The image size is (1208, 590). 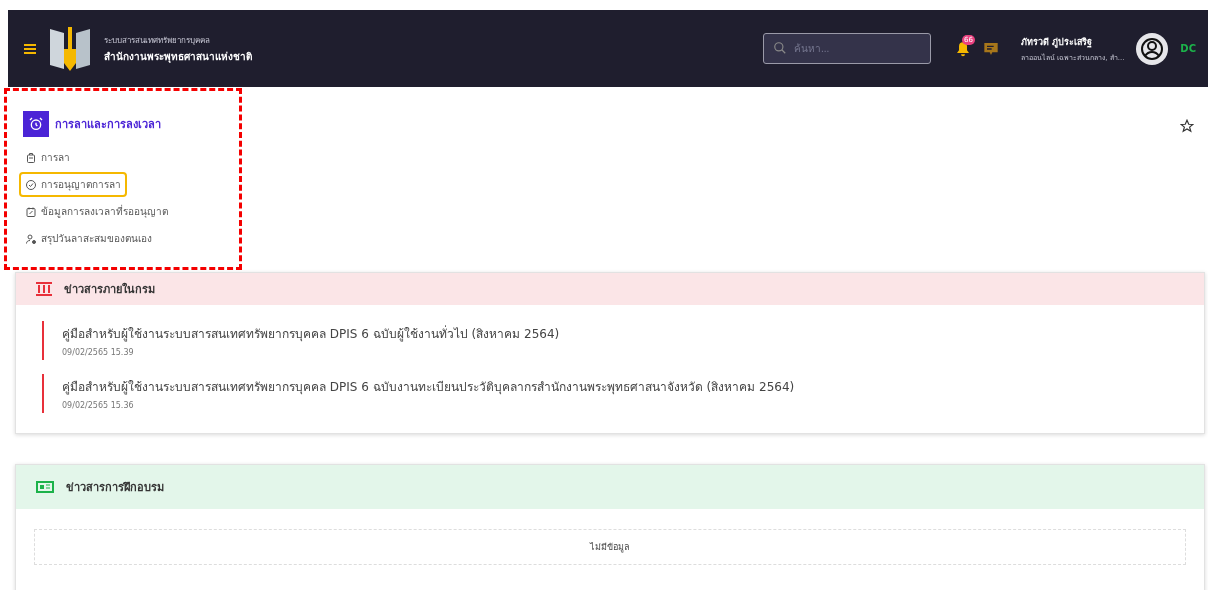 I want to click on organization-name: สำนักงานพระพุทธศาสนาแห่งชาติ, so click(x=178, y=56).